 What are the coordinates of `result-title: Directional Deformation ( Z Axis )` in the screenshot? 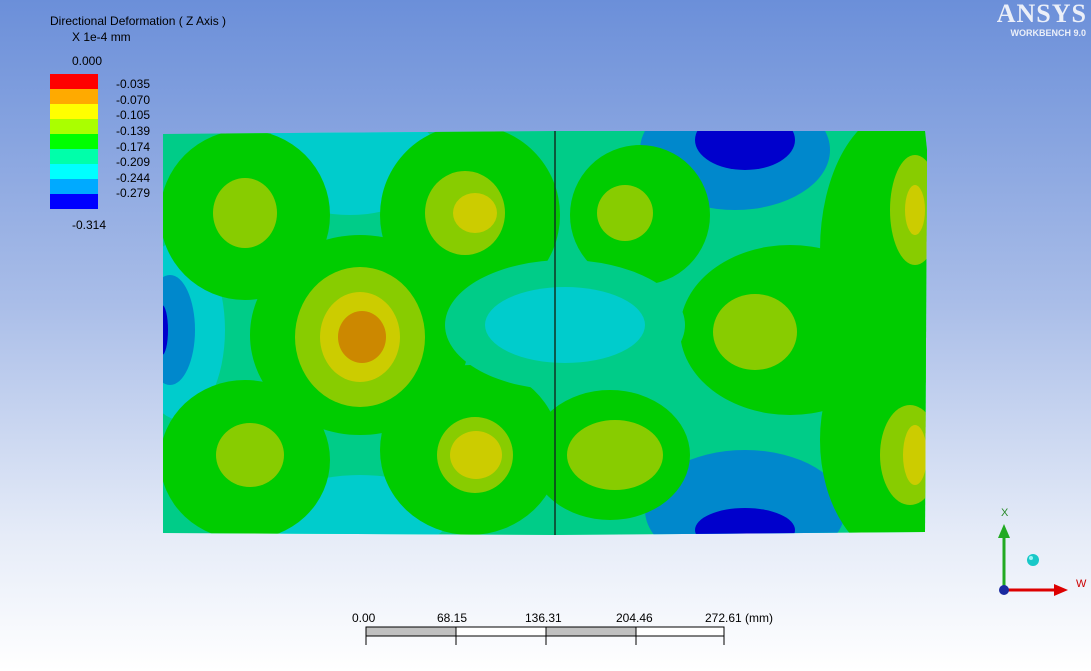 It's located at (138, 21).